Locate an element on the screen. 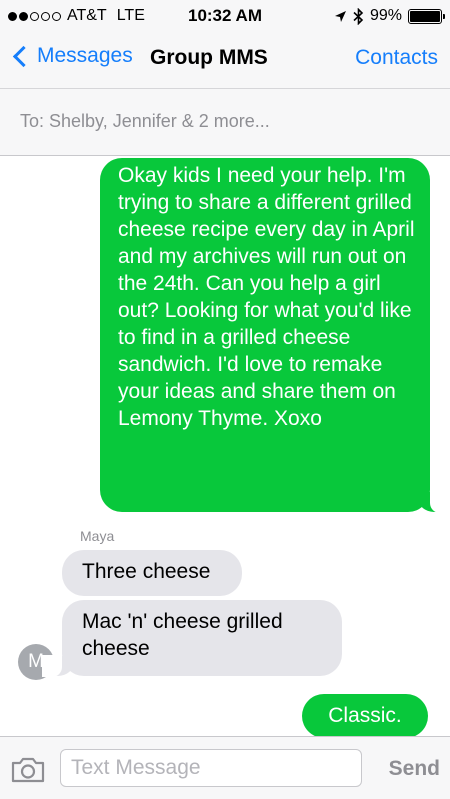 The width and height of the screenshot is (450, 799). compose-bar: Send is located at coordinates (225, 767).